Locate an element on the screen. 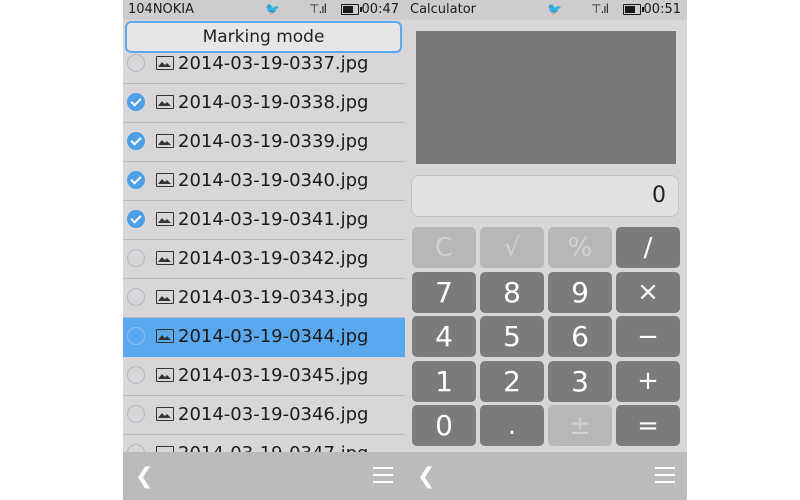 The width and height of the screenshot is (800, 500). calculator-display: 0 is located at coordinates (545, 196).